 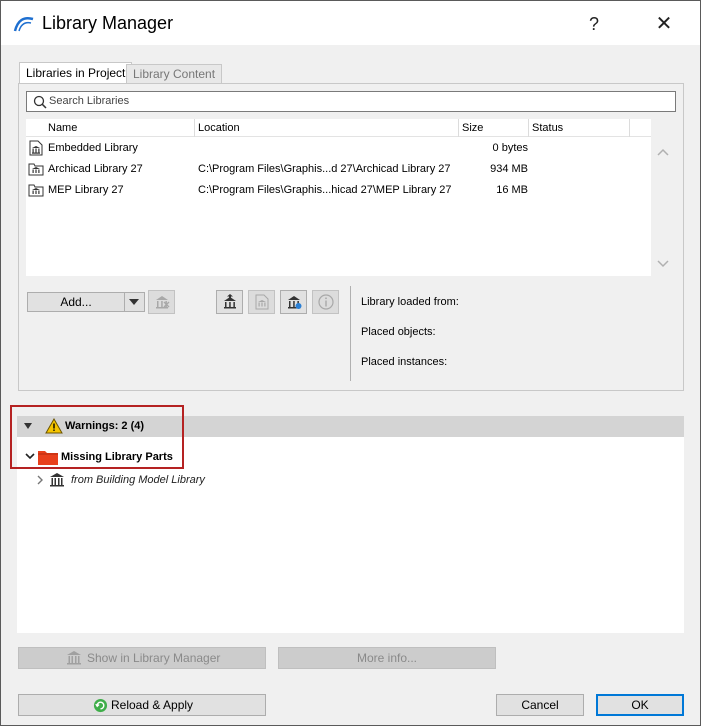 I want to click on column-name-header: Name, so click(x=62, y=128).